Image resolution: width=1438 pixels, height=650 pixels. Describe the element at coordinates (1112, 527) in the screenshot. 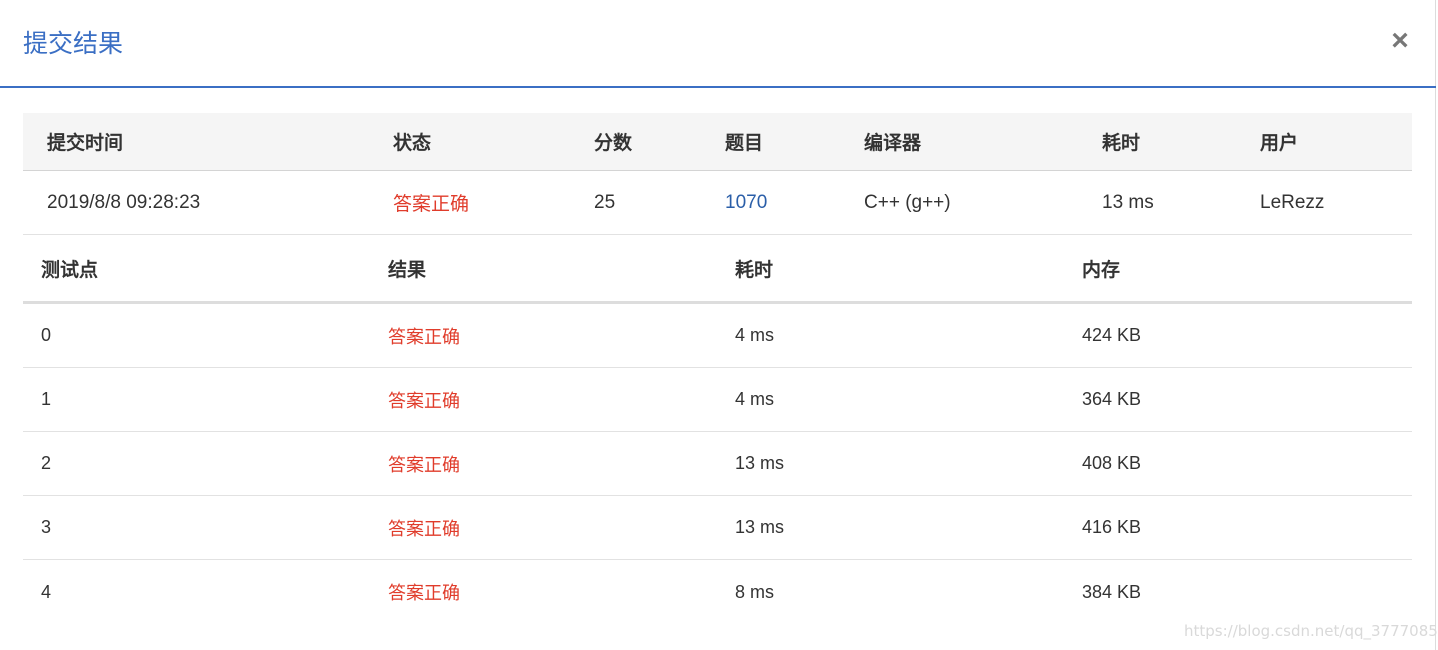

I see `case-memory: 416 KB` at that location.